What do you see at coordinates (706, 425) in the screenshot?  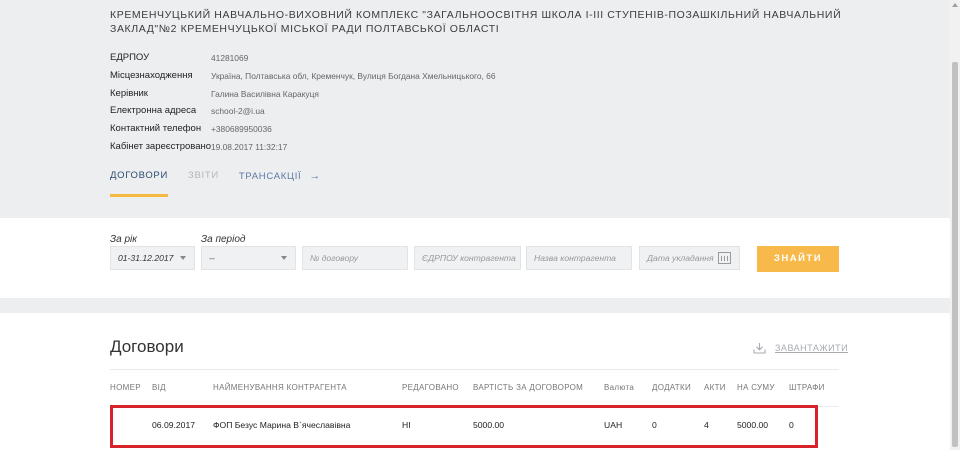 I see `cell-acts: 4` at bounding box center [706, 425].